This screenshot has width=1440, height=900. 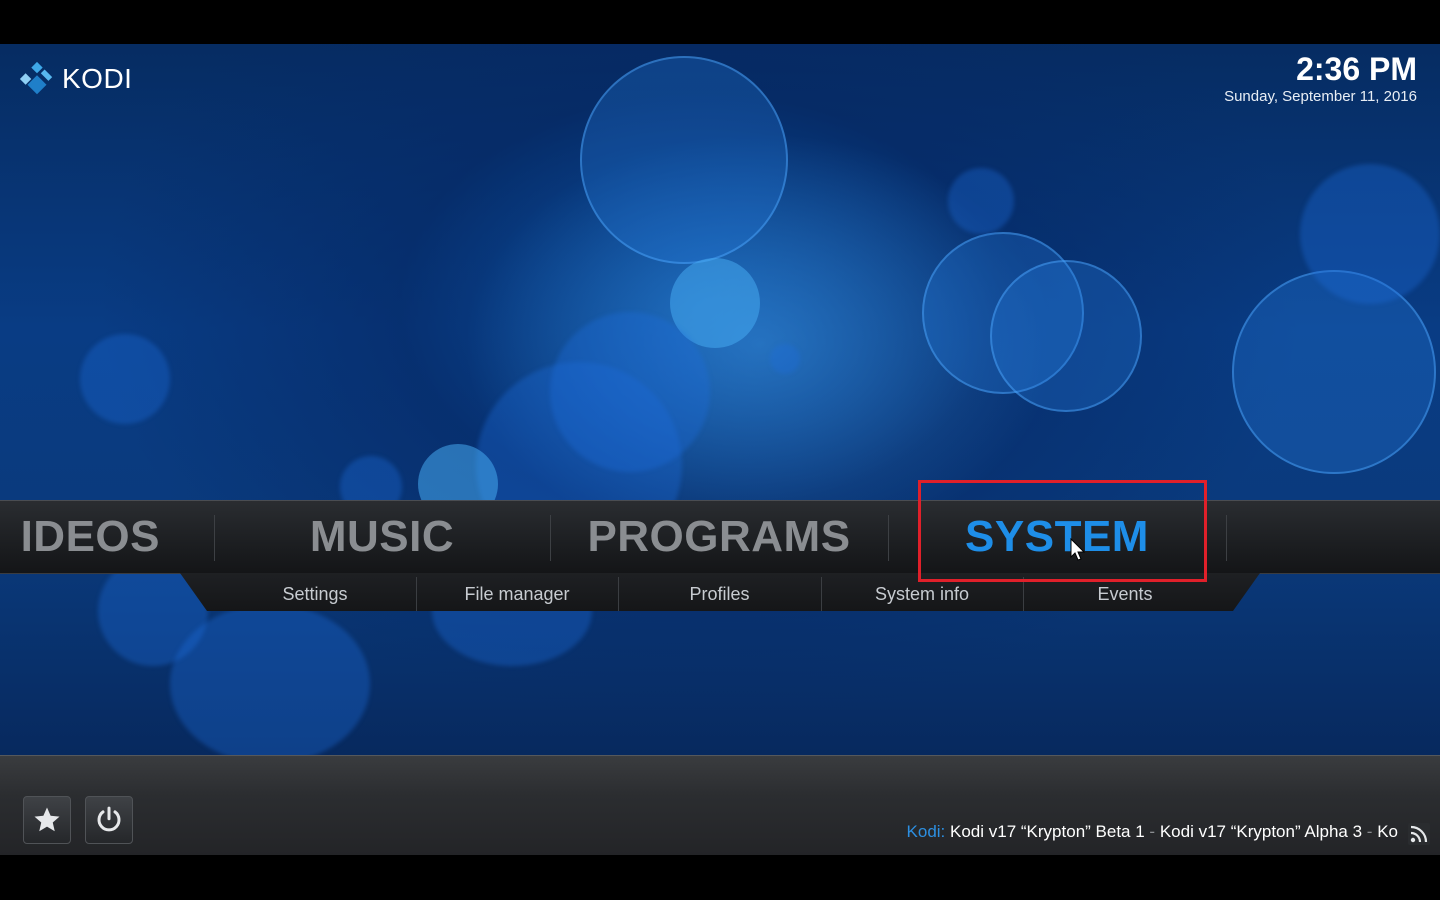 I want to click on submenu-item-settings: Settings, so click(x=315, y=592).